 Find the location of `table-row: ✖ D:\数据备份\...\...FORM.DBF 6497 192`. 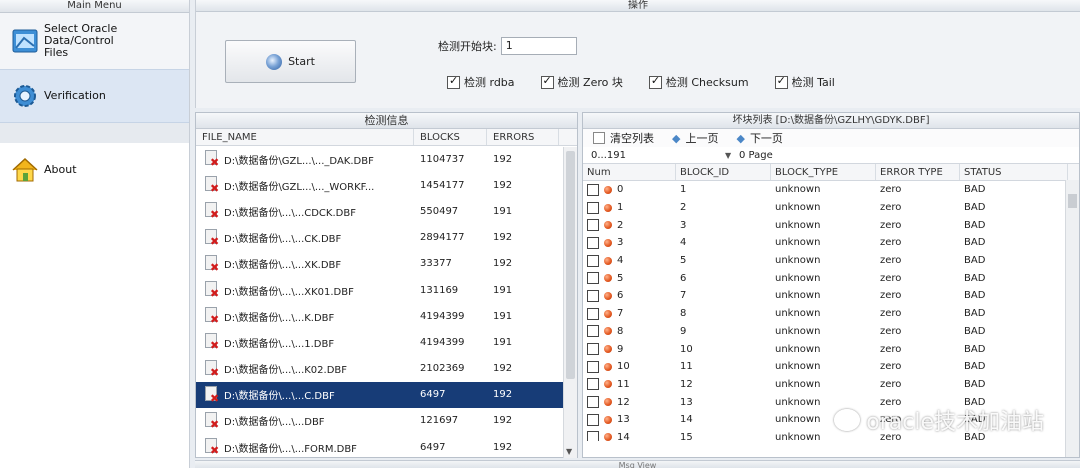

table-row: ✖ D:\数据备份\...\...FORM.DBF 6497 192 is located at coordinates (386, 445).